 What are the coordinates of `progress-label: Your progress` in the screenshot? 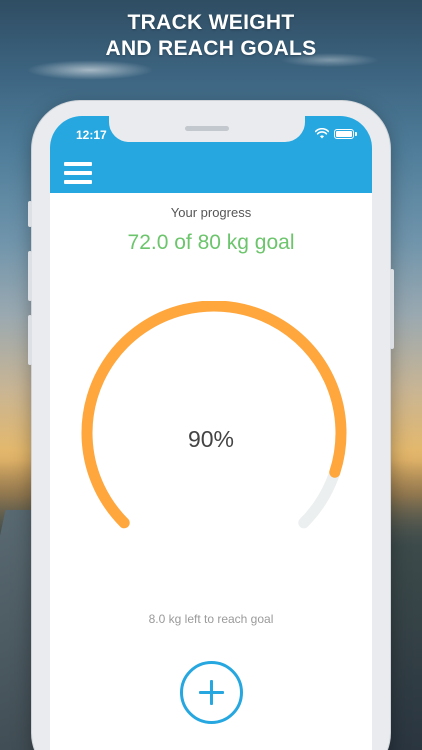 It's located at (211, 212).